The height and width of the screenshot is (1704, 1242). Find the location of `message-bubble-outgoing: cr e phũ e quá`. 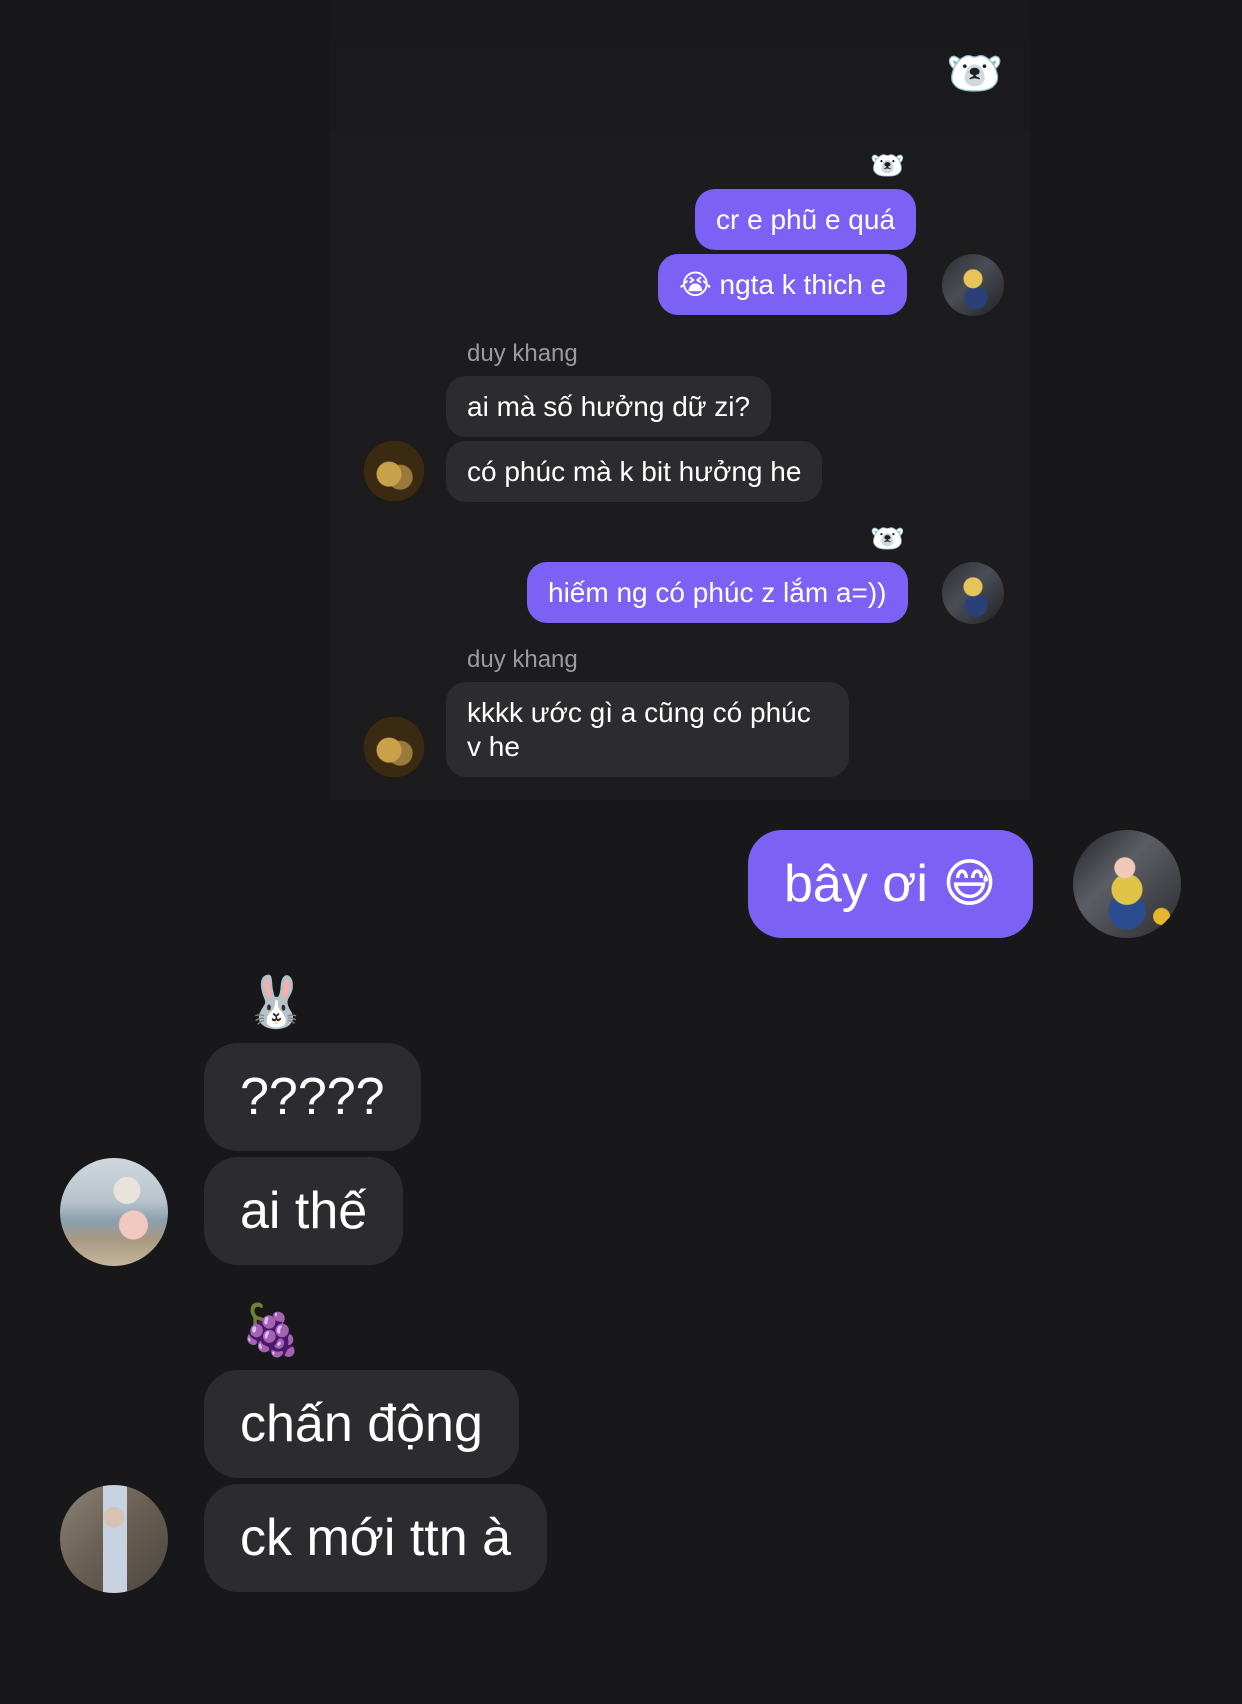

message-bubble-outgoing: cr e phũ e quá is located at coordinates (806, 219).